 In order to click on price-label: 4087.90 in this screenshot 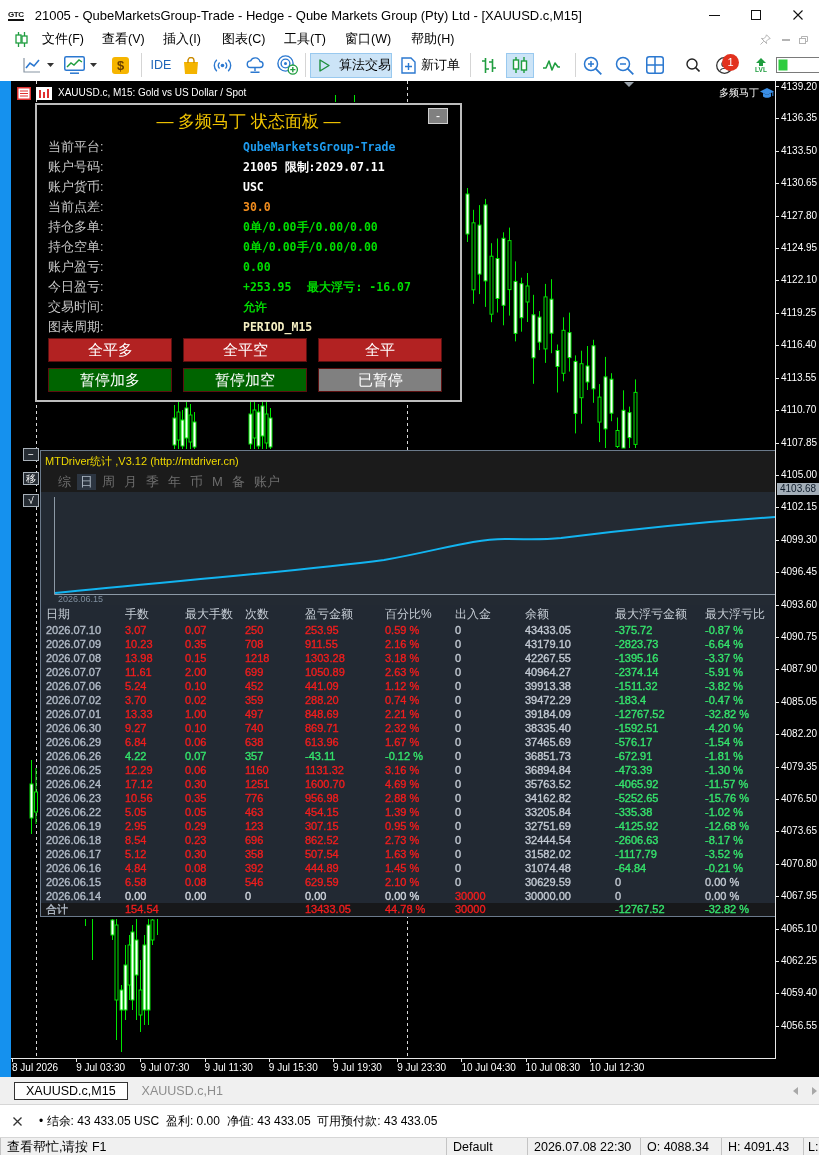, I will do `click(799, 669)`.